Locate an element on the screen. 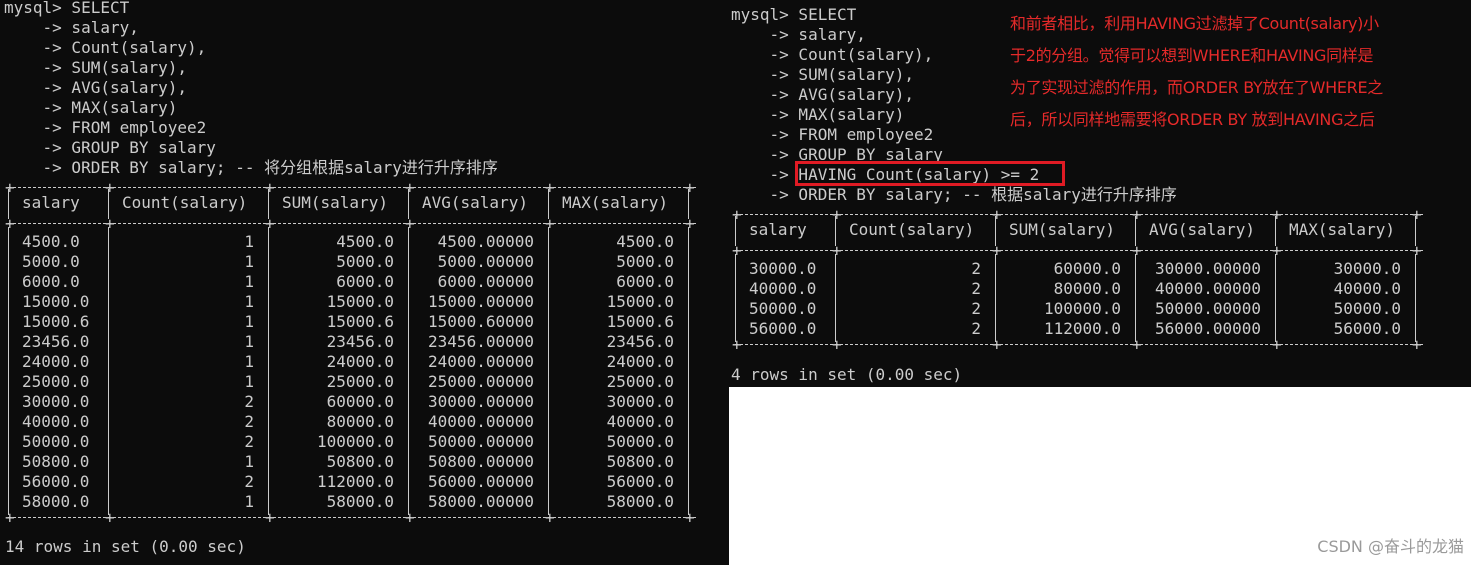 This screenshot has width=1476, height=565. table-cell: 50000.00000 is located at coordinates (1208, 308).